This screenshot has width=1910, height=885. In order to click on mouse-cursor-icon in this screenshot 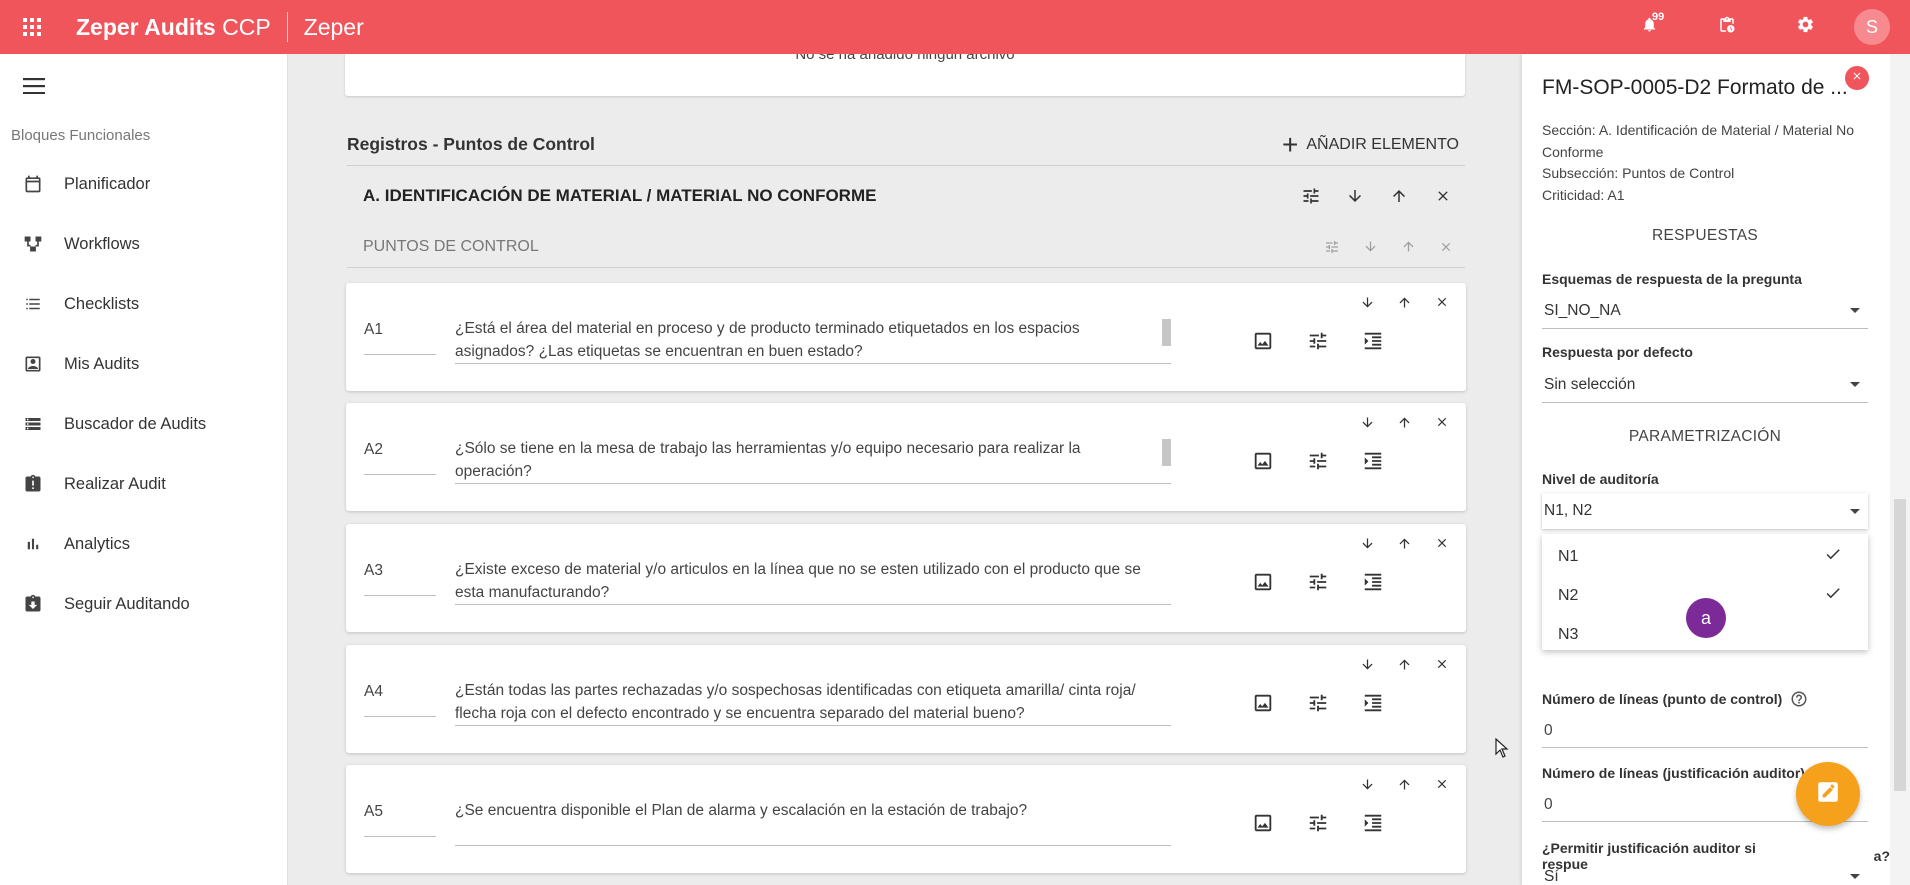, I will do `click(1502, 750)`.